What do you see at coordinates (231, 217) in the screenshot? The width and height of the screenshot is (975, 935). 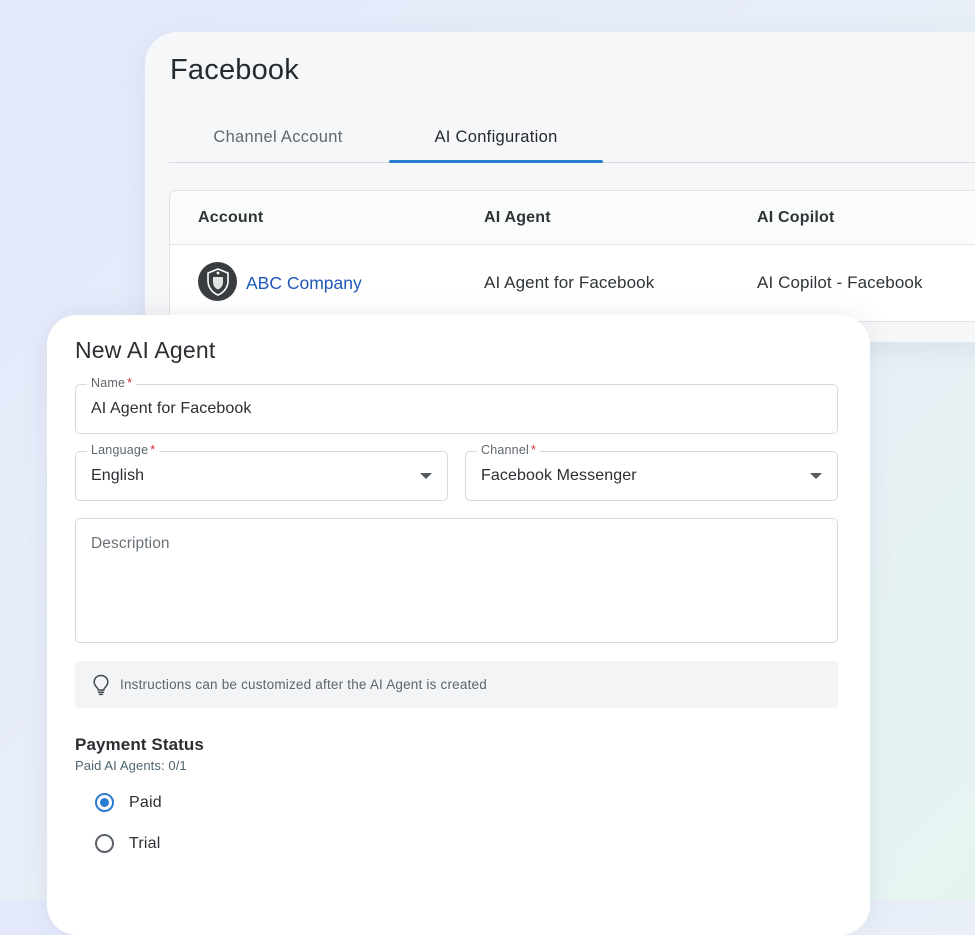 I see `column-header-account: Account` at bounding box center [231, 217].